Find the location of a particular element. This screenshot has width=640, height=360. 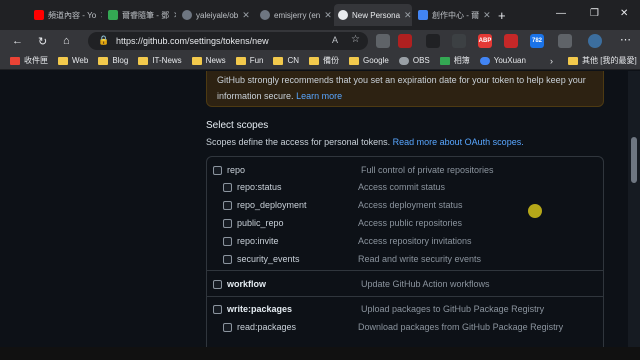

tab-github-yaleiyale: yaleiyale/ob ✕ is located at coordinates (216, 15).